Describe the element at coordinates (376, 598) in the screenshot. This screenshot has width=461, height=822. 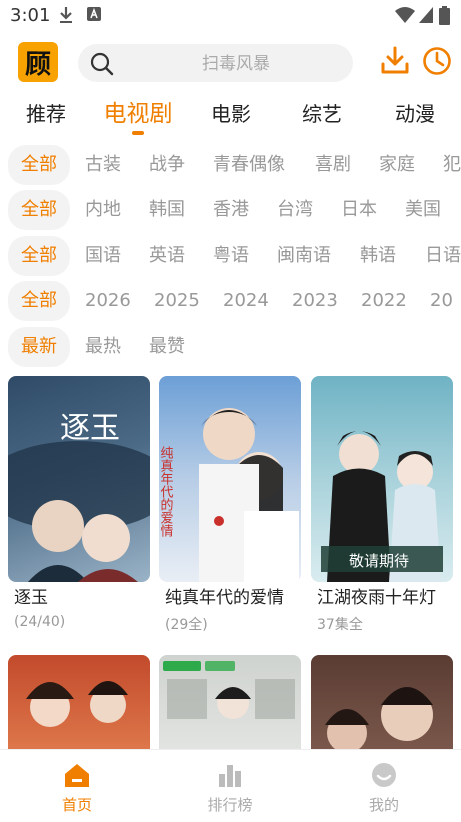
I see `show-title: 江湖夜雨十年灯` at that location.